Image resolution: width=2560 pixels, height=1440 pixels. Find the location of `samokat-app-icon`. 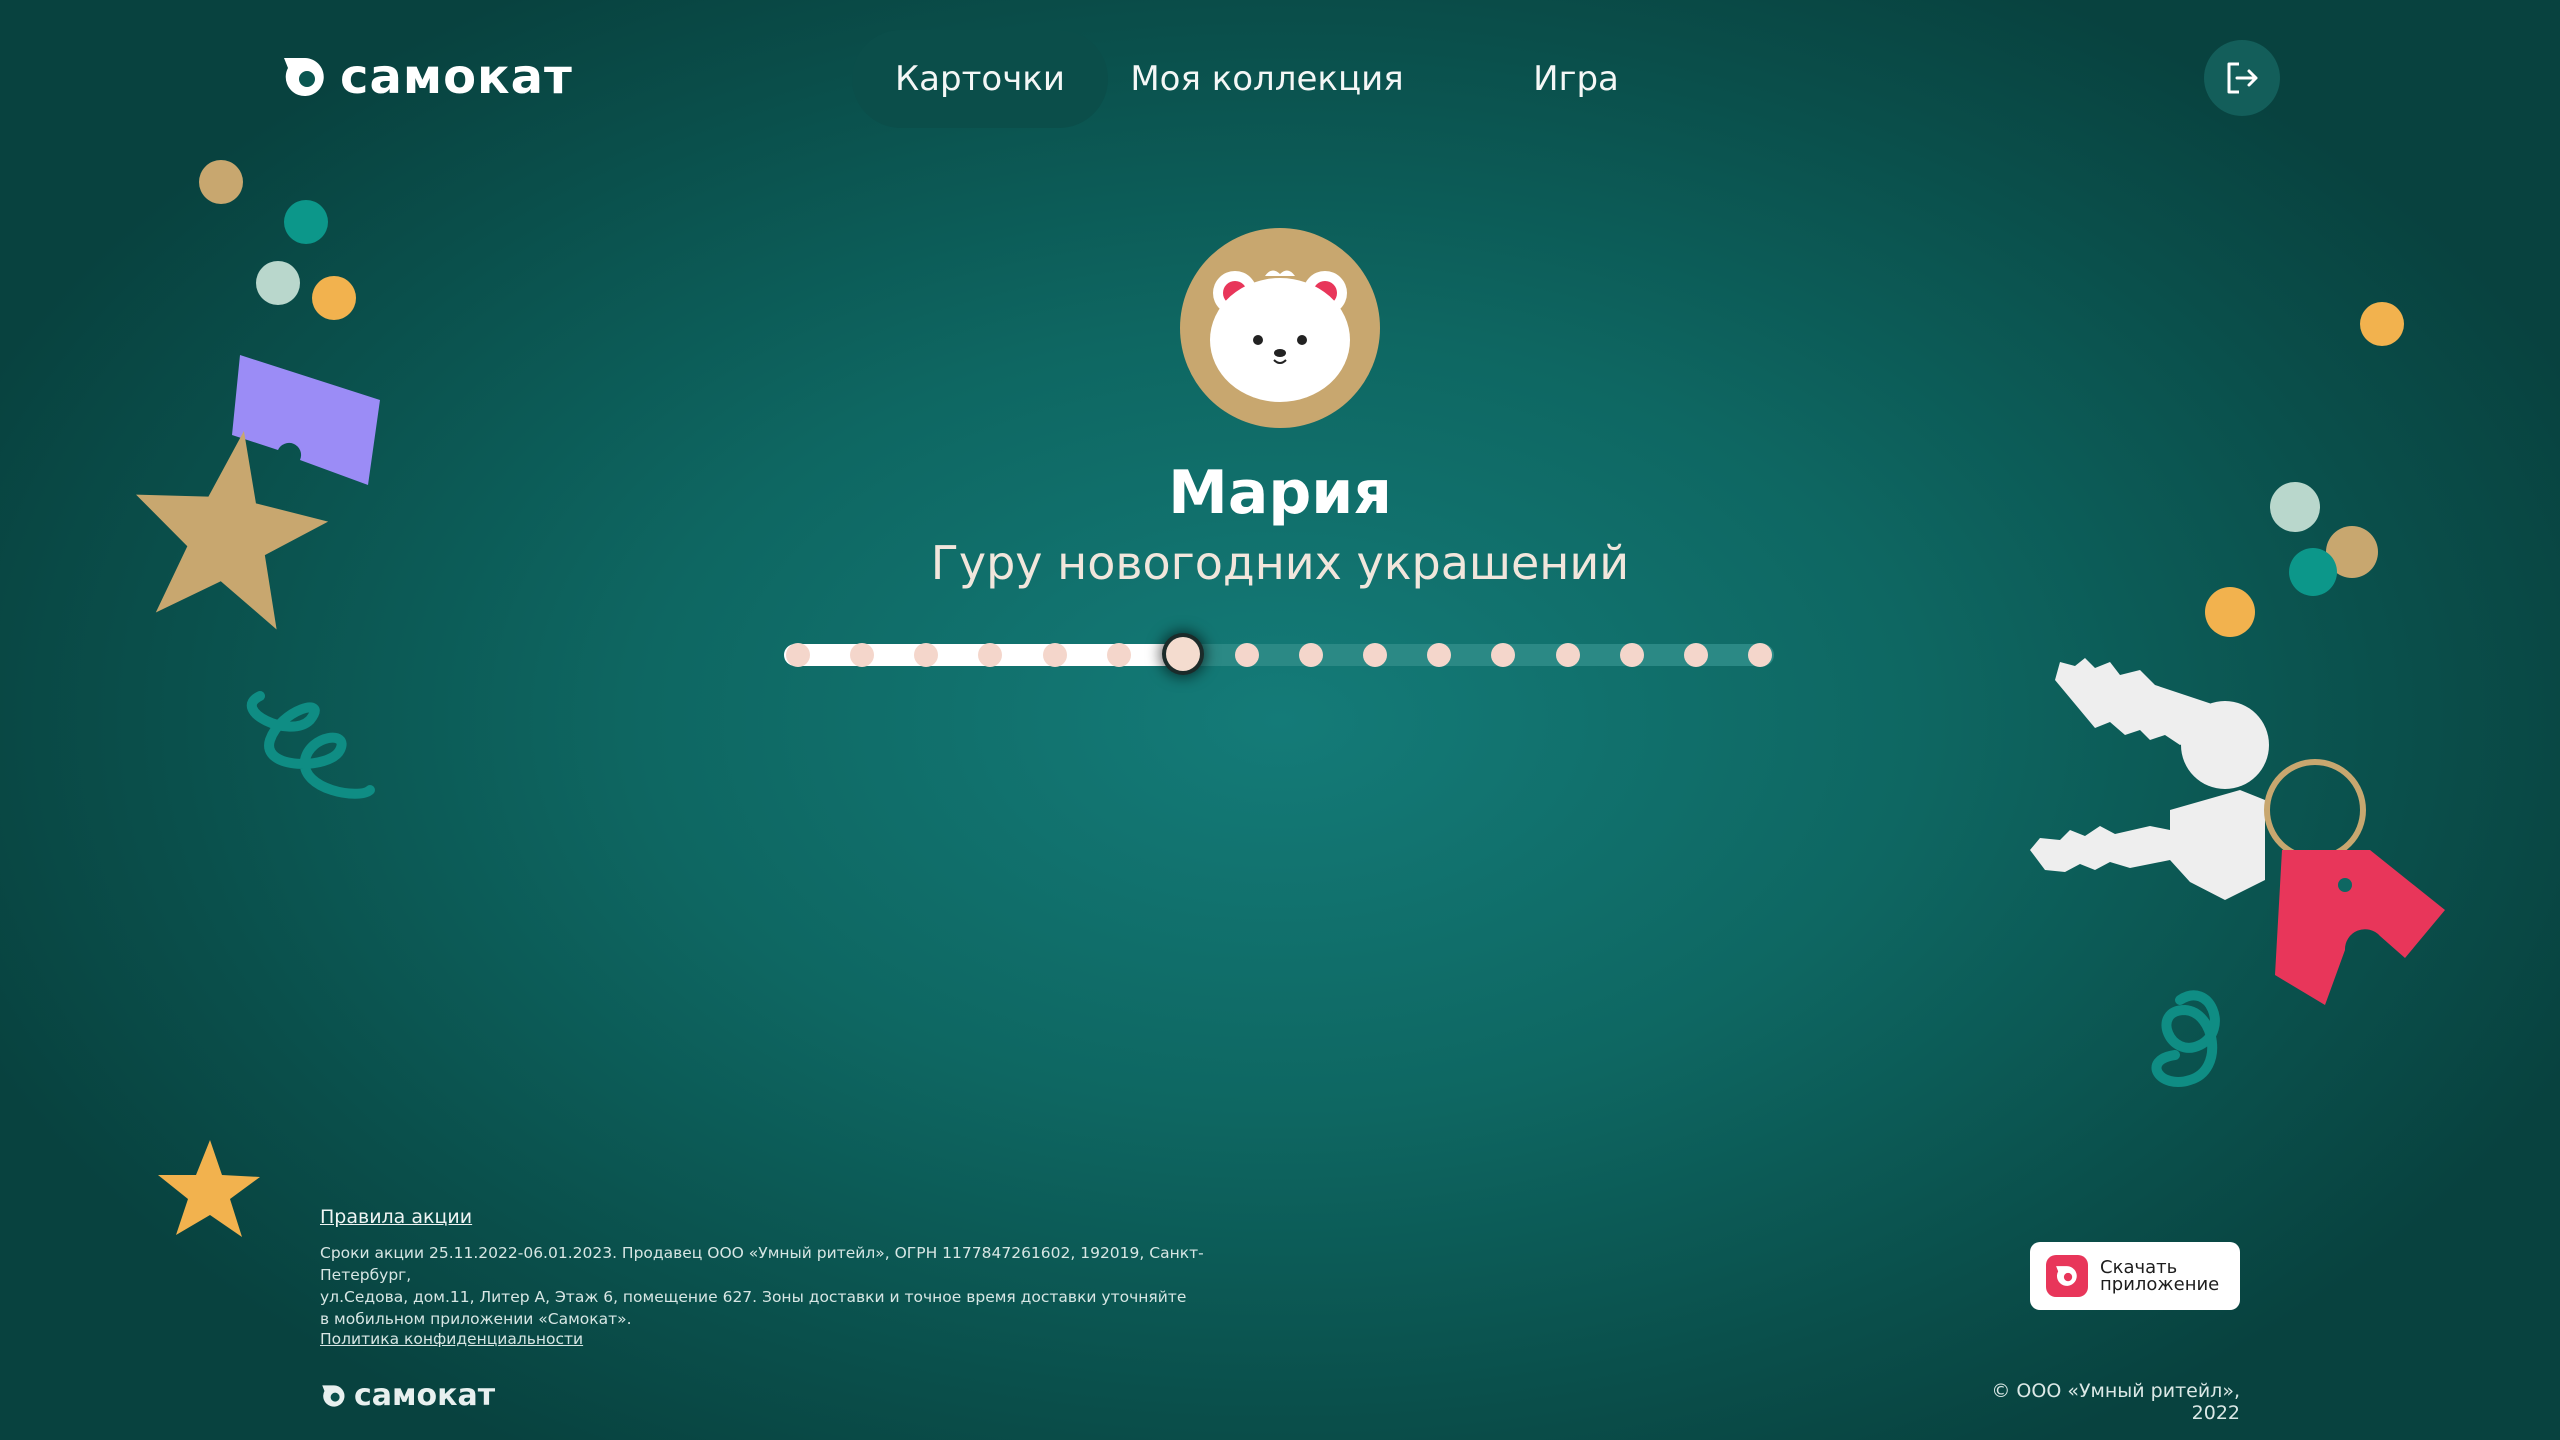

samokat-app-icon is located at coordinates (2067, 1276).